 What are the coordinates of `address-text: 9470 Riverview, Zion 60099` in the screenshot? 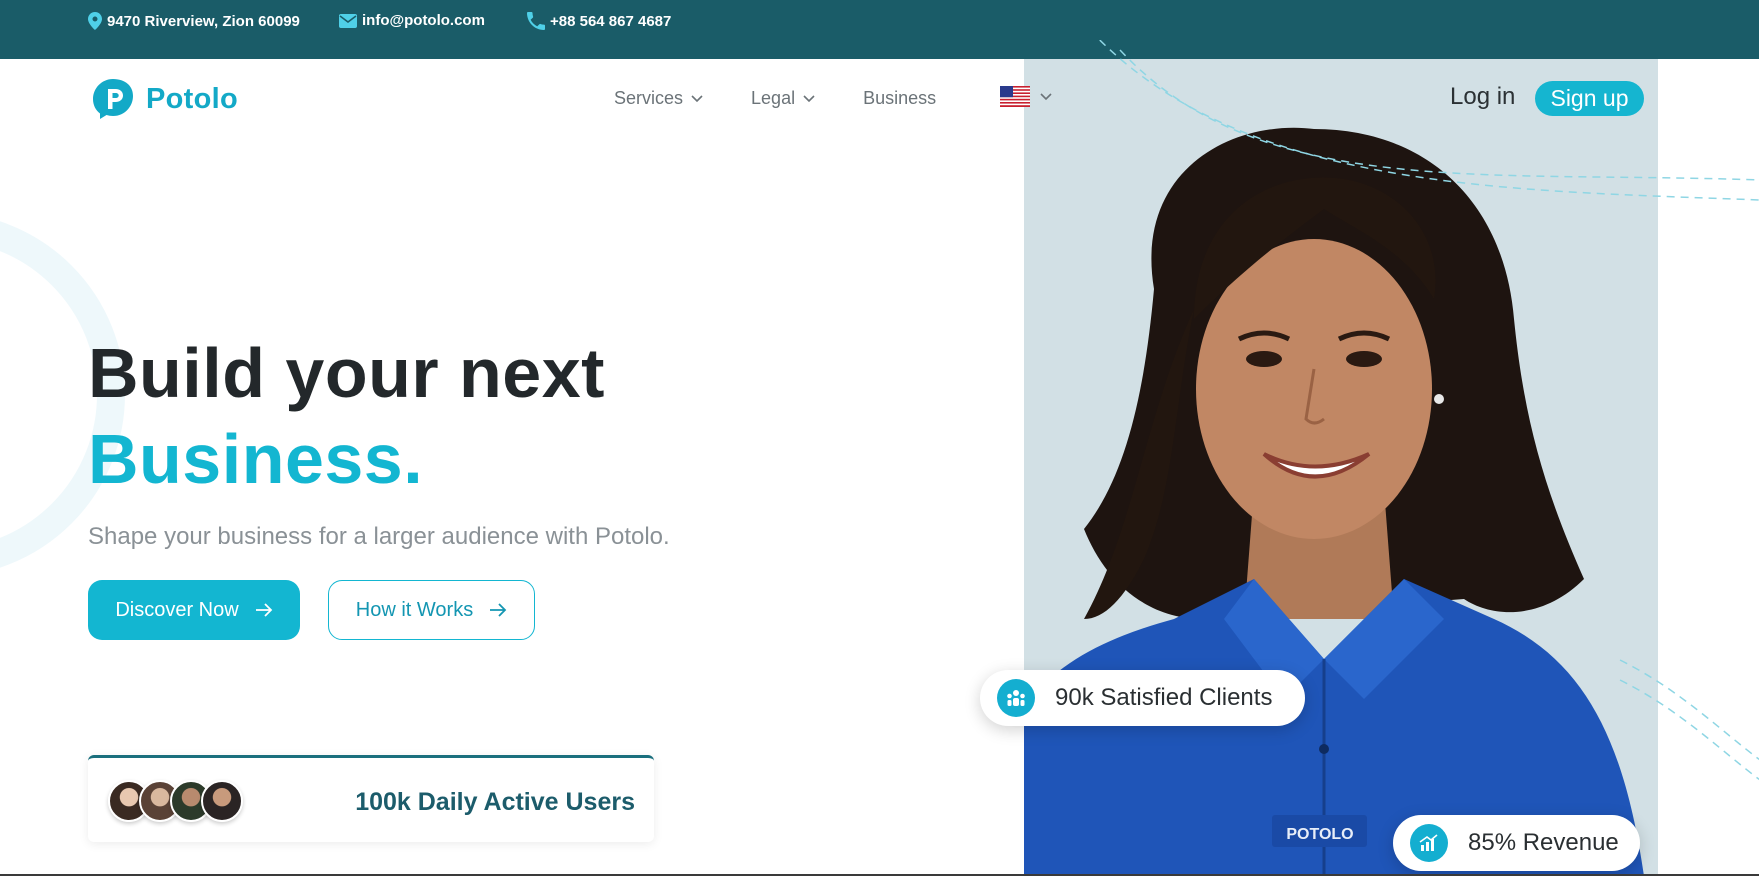 It's located at (203, 21).